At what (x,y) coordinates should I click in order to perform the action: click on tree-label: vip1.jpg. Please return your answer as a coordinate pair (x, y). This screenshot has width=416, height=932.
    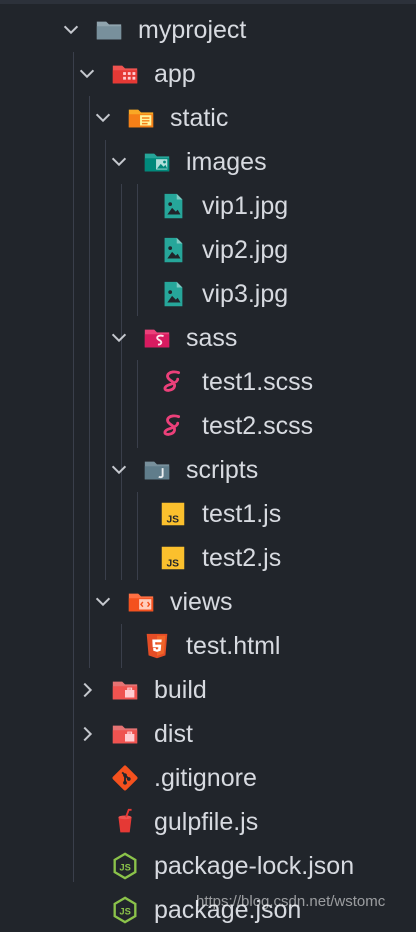
    Looking at the image, I should click on (245, 206).